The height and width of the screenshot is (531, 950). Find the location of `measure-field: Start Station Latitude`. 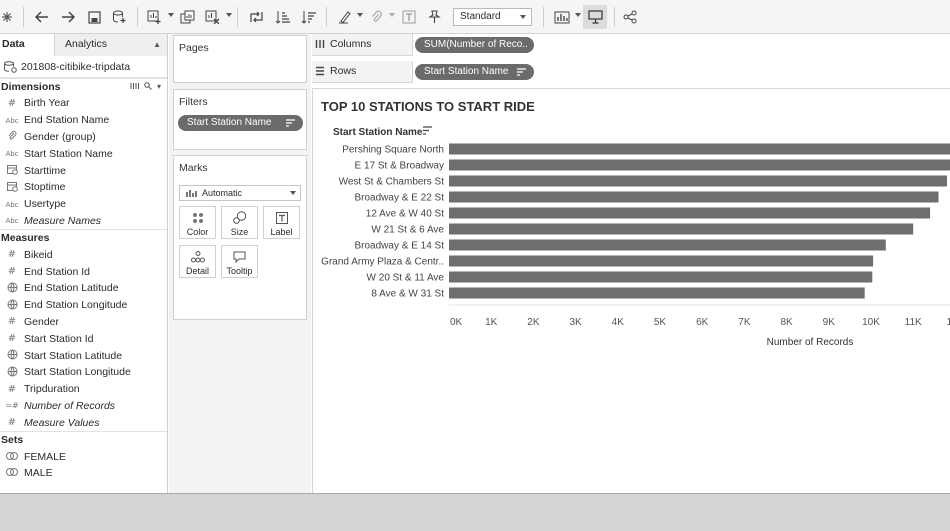

measure-field: Start Station Latitude is located at coordinates (83, 355).